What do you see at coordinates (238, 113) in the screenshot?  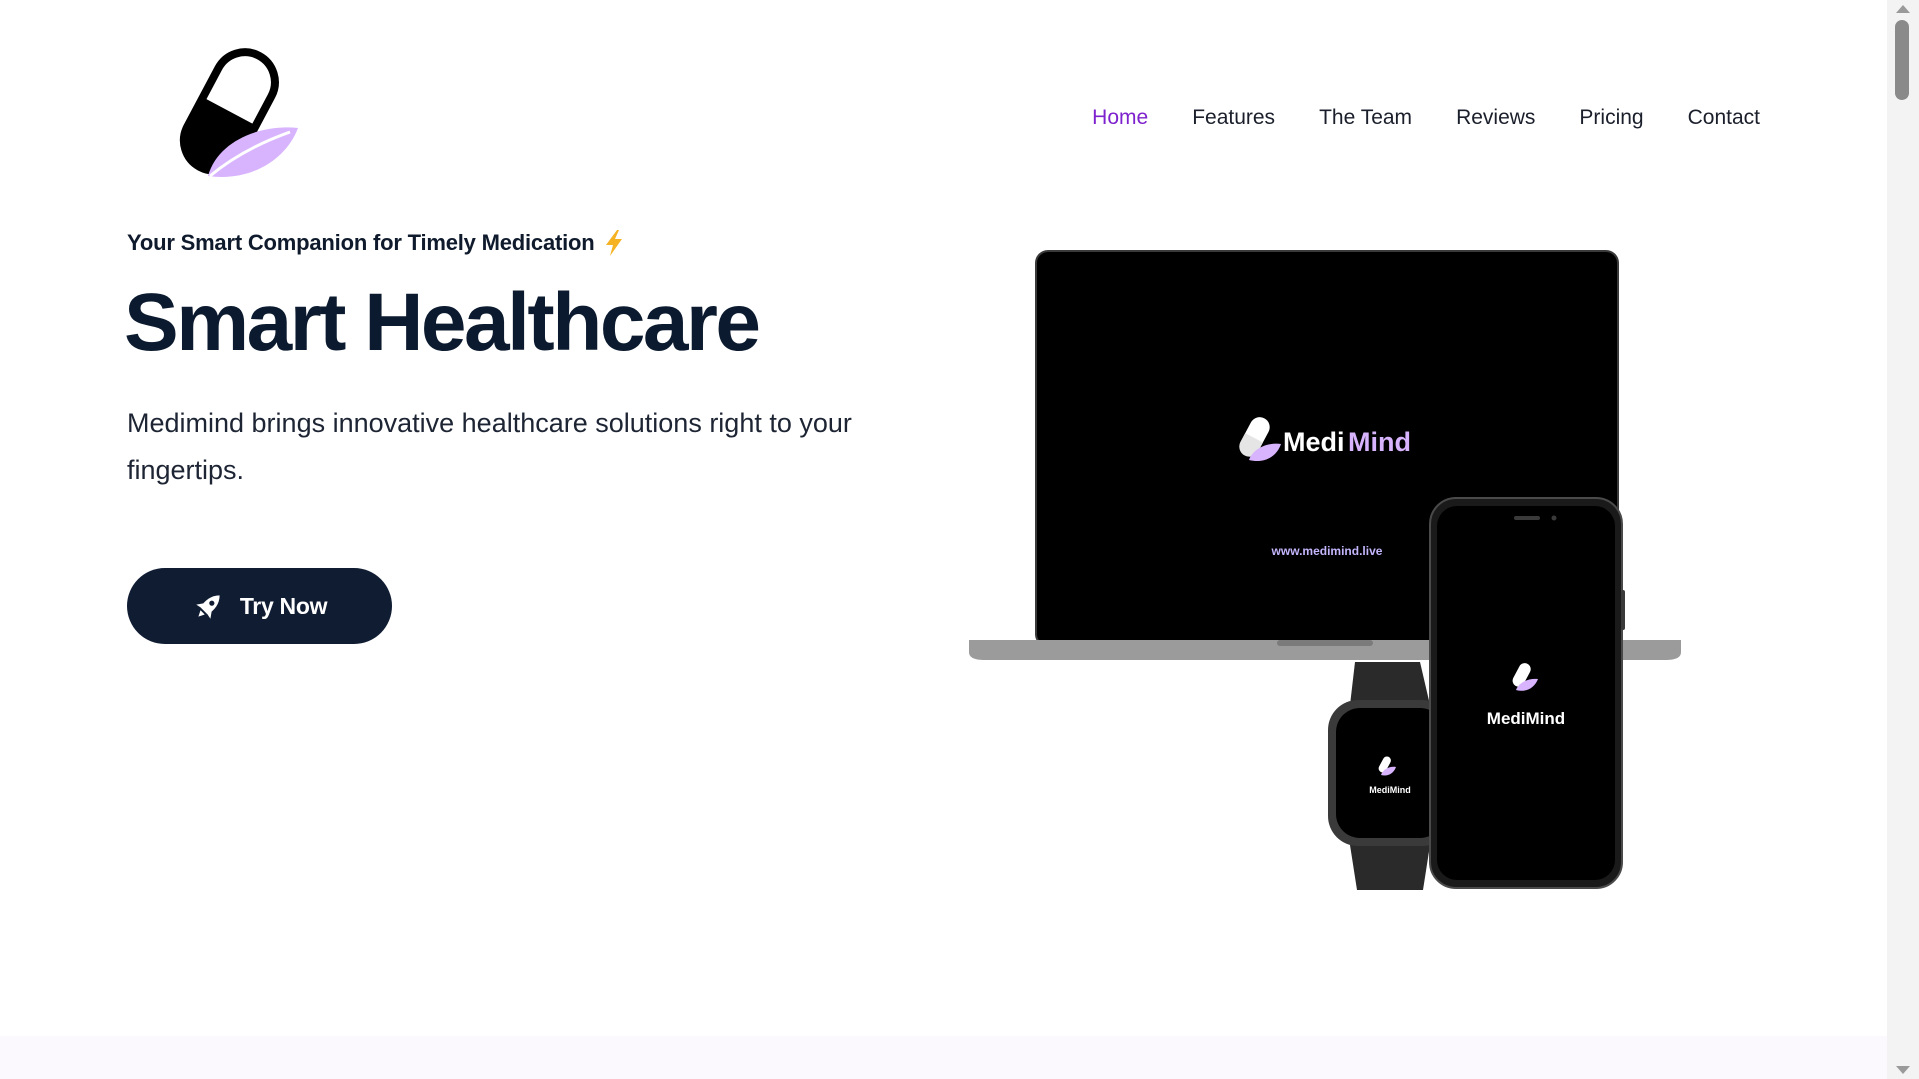 I see `capsule-leaf-logo-icon` at bounding box center [238, 113].